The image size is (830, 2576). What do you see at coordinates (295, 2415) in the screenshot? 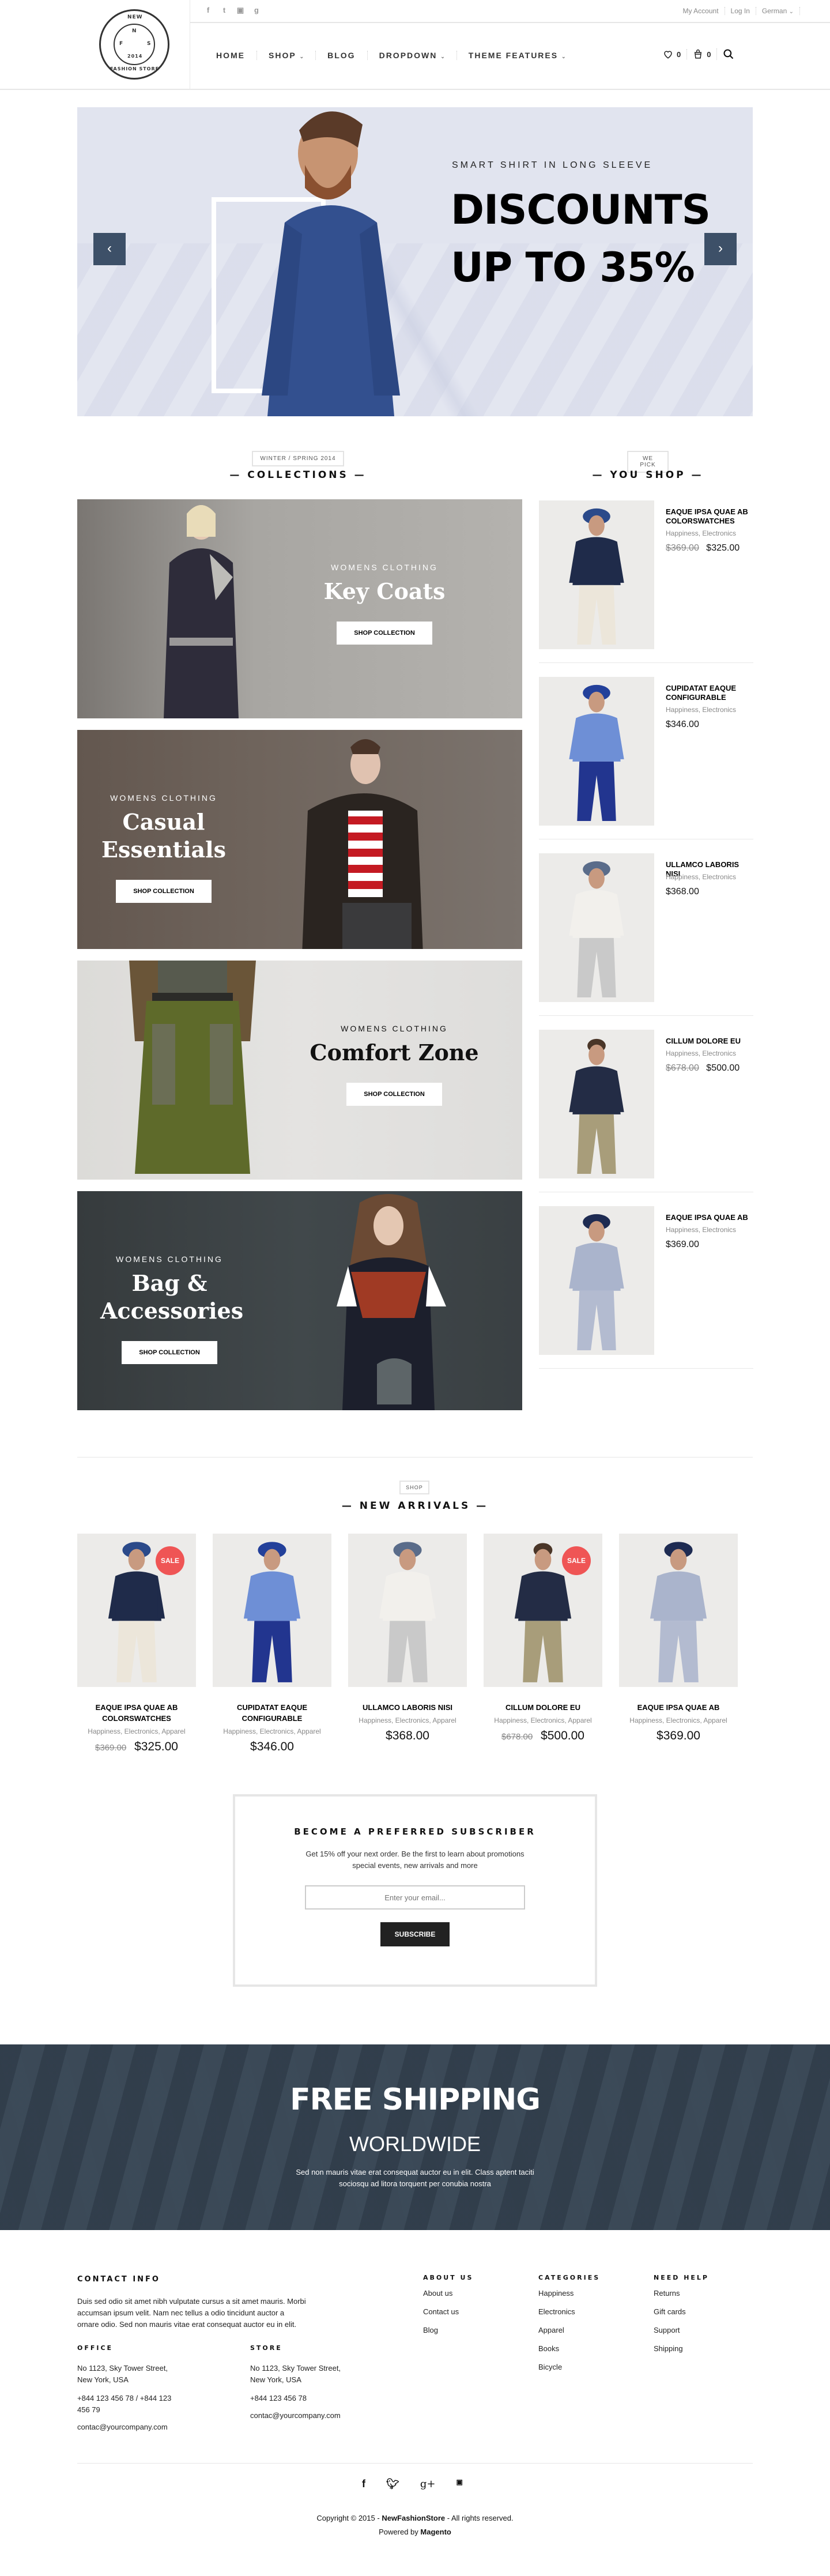
I see `store-email: contac@yourcompany.com` at bounding box center [295, 2415].